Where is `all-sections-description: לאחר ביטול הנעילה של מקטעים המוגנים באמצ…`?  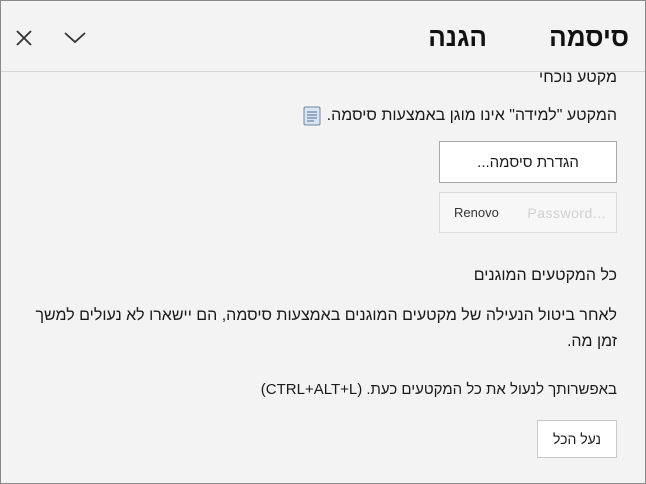
all-sections-description: לאחר ביטול הנעילה של מקטעים המוגנים באמצ… is located at coordinates (326, 328).